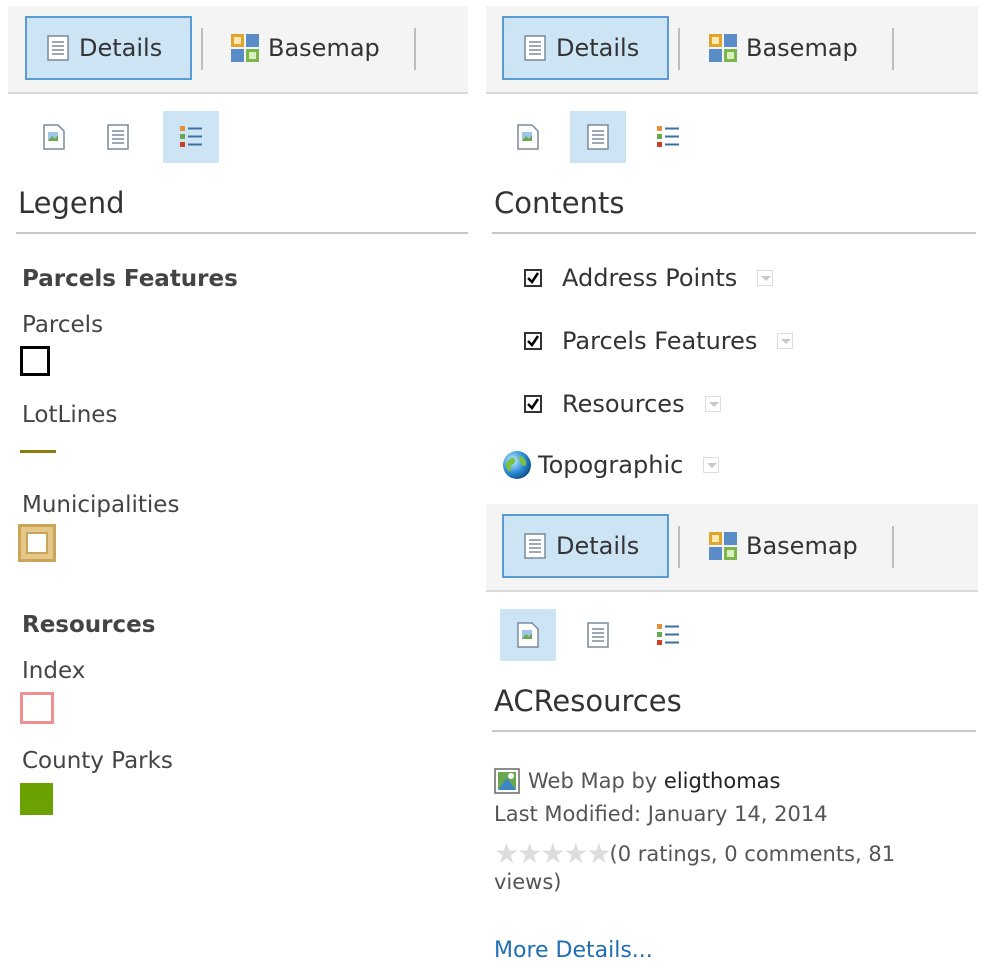  What do you see at coordinates (38, 451) in the screenshot?
I see `lotlines-swatch` at bounding box center [38, 451].